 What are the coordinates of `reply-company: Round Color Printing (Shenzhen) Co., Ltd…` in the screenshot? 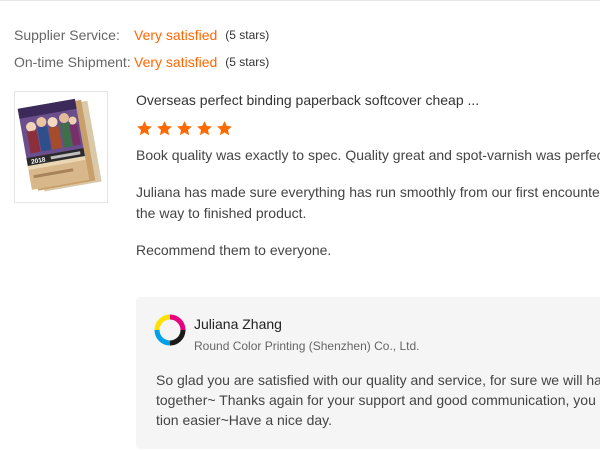 It's located at (306, 346).